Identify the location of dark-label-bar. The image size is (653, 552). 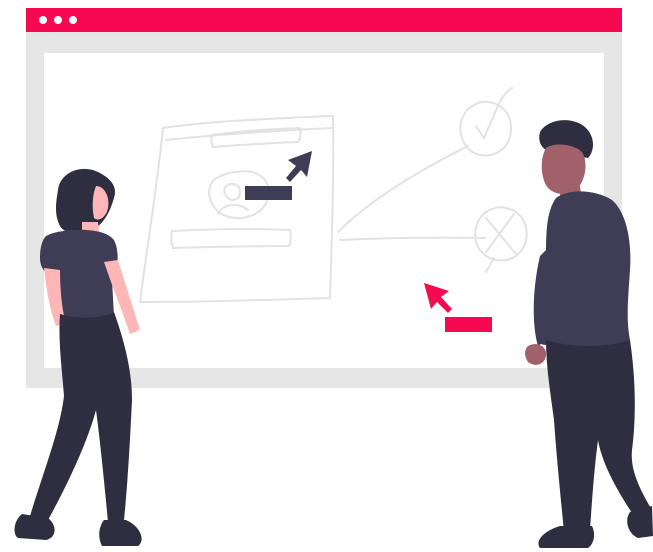
(268, 193).